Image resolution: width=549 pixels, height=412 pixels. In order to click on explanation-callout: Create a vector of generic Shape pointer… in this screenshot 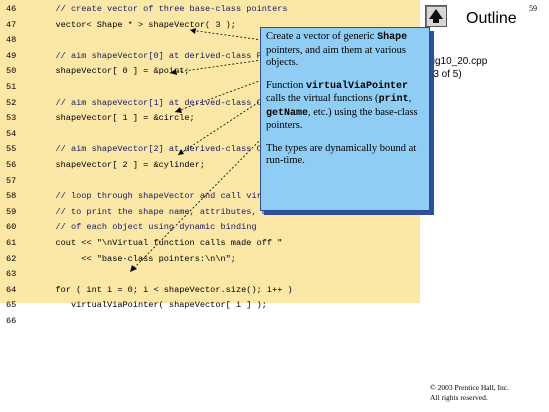, I will do `click(345, 119)`.